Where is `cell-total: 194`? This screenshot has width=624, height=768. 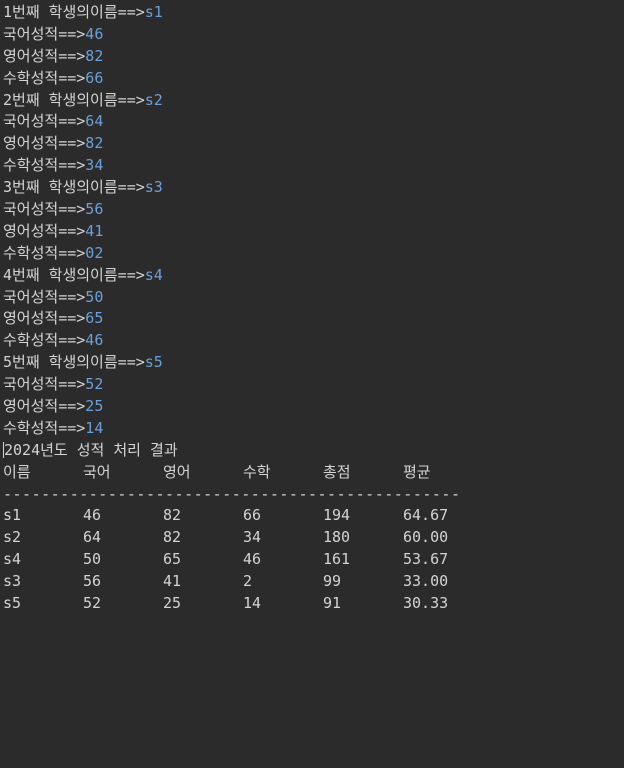 cell-total: 194 is located at coordinates (337, 515).